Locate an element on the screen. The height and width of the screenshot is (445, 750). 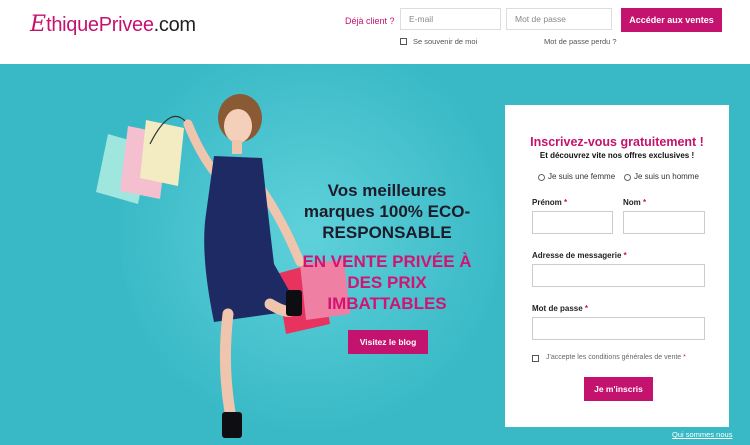
last-name-label: Nom * is located at coordinates (634, 202).